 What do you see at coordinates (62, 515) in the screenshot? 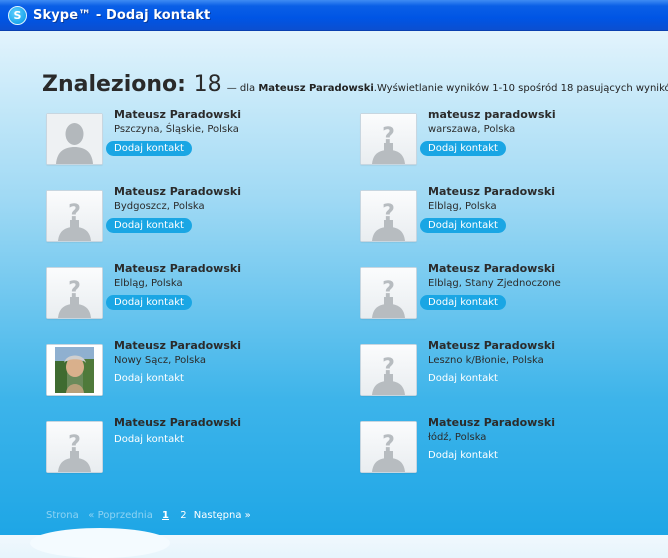
I see `page-label: Strona` at bounding box center [62, 515].